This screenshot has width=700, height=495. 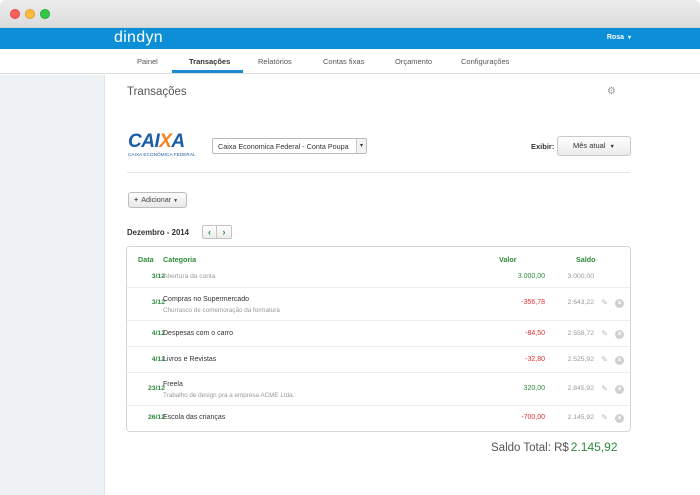 I want to click on nav-item-transacoes: Transações, so click(x=209, y=61).